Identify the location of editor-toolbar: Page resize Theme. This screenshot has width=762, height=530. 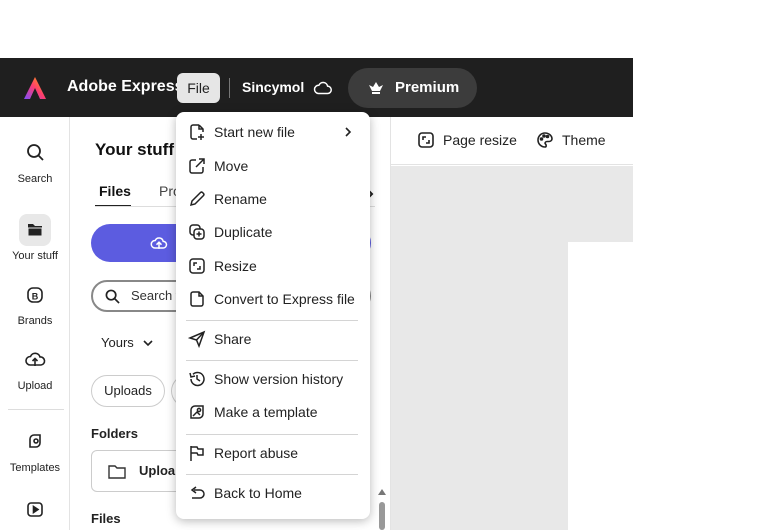
(512, 141).